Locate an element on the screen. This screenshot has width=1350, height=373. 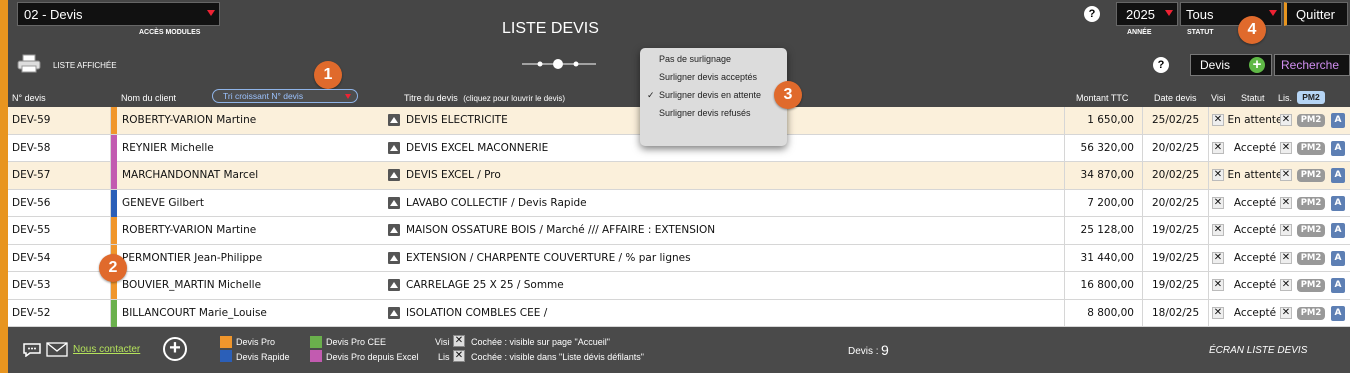
col-header-visi: Visi is located at coordinates (1218, 98).